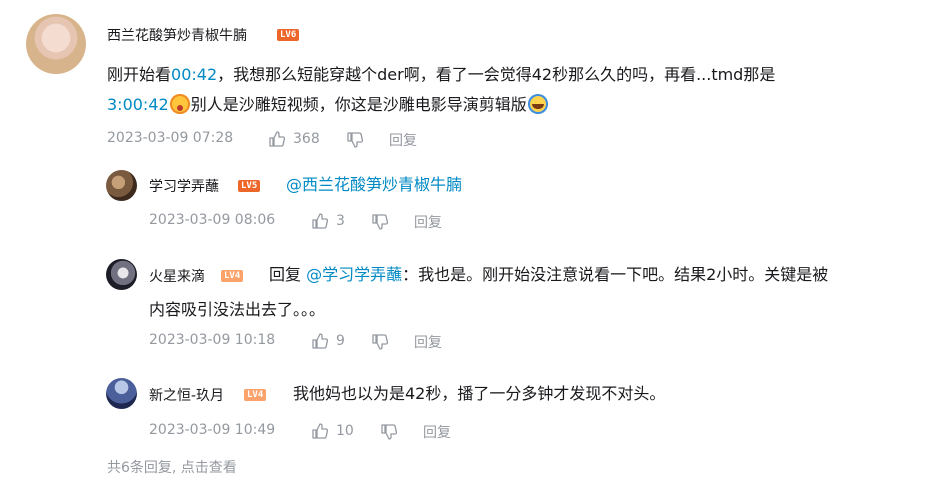  I want to click on comment-text-part: ：我也是。刚开始没注意说看一下吧。结果2小时。关键是被, so click(615, 274).